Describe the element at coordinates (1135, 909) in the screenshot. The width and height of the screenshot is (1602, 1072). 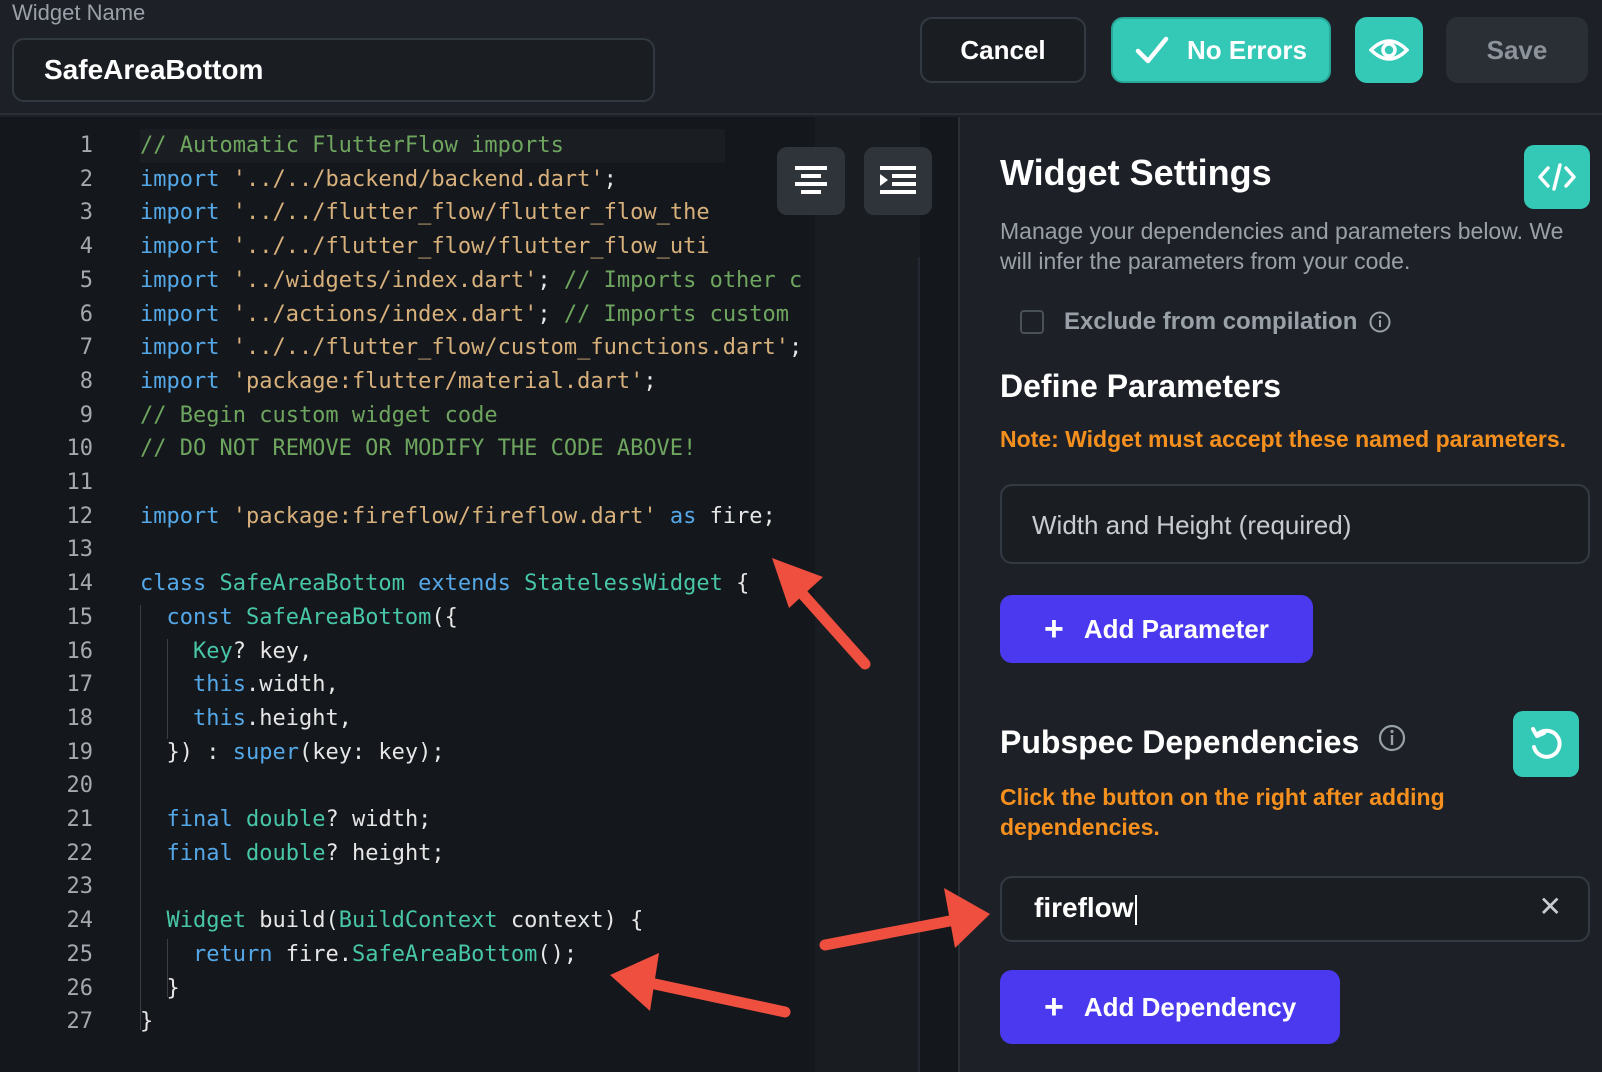
I see `text-cursor` at that location.